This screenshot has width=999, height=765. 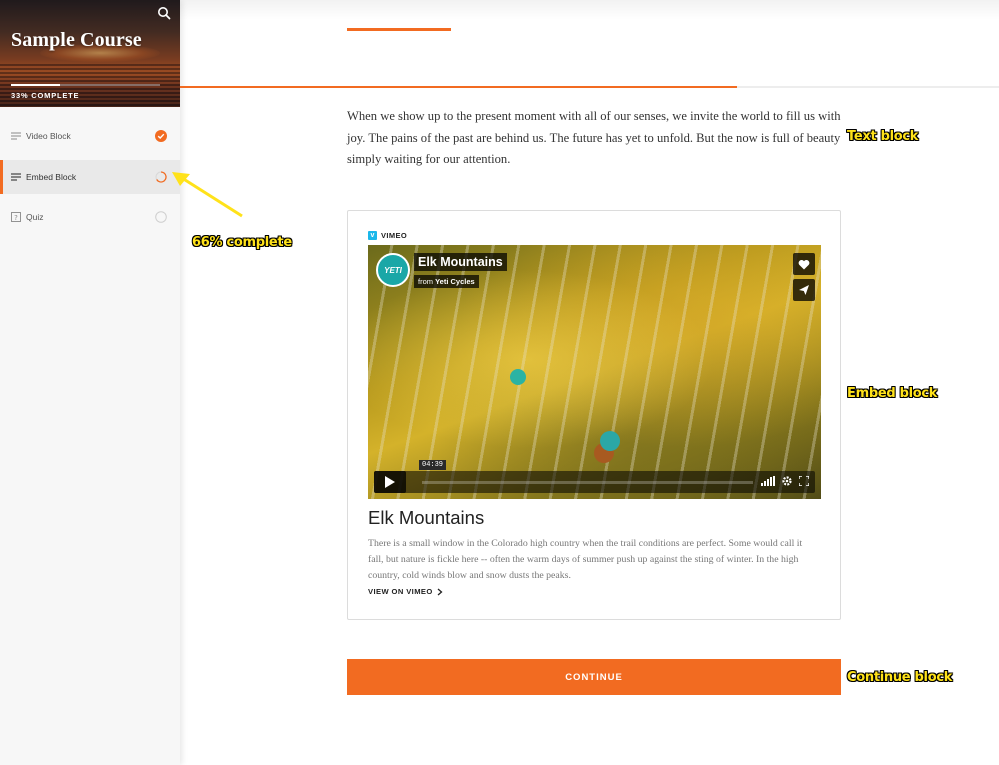 What do you see at coordinates (85, 85) in the screenshot?
I see `course-progress-bar` at bounding box center [85, 85].